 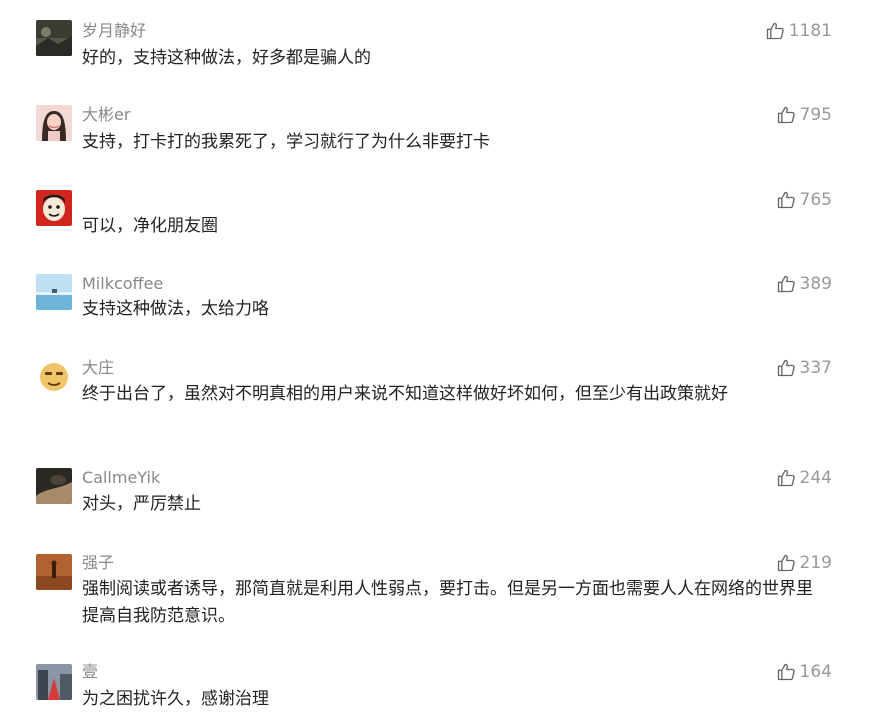 I want to click on comment-nickname: CallmeYik, so click(x=121, y=478).